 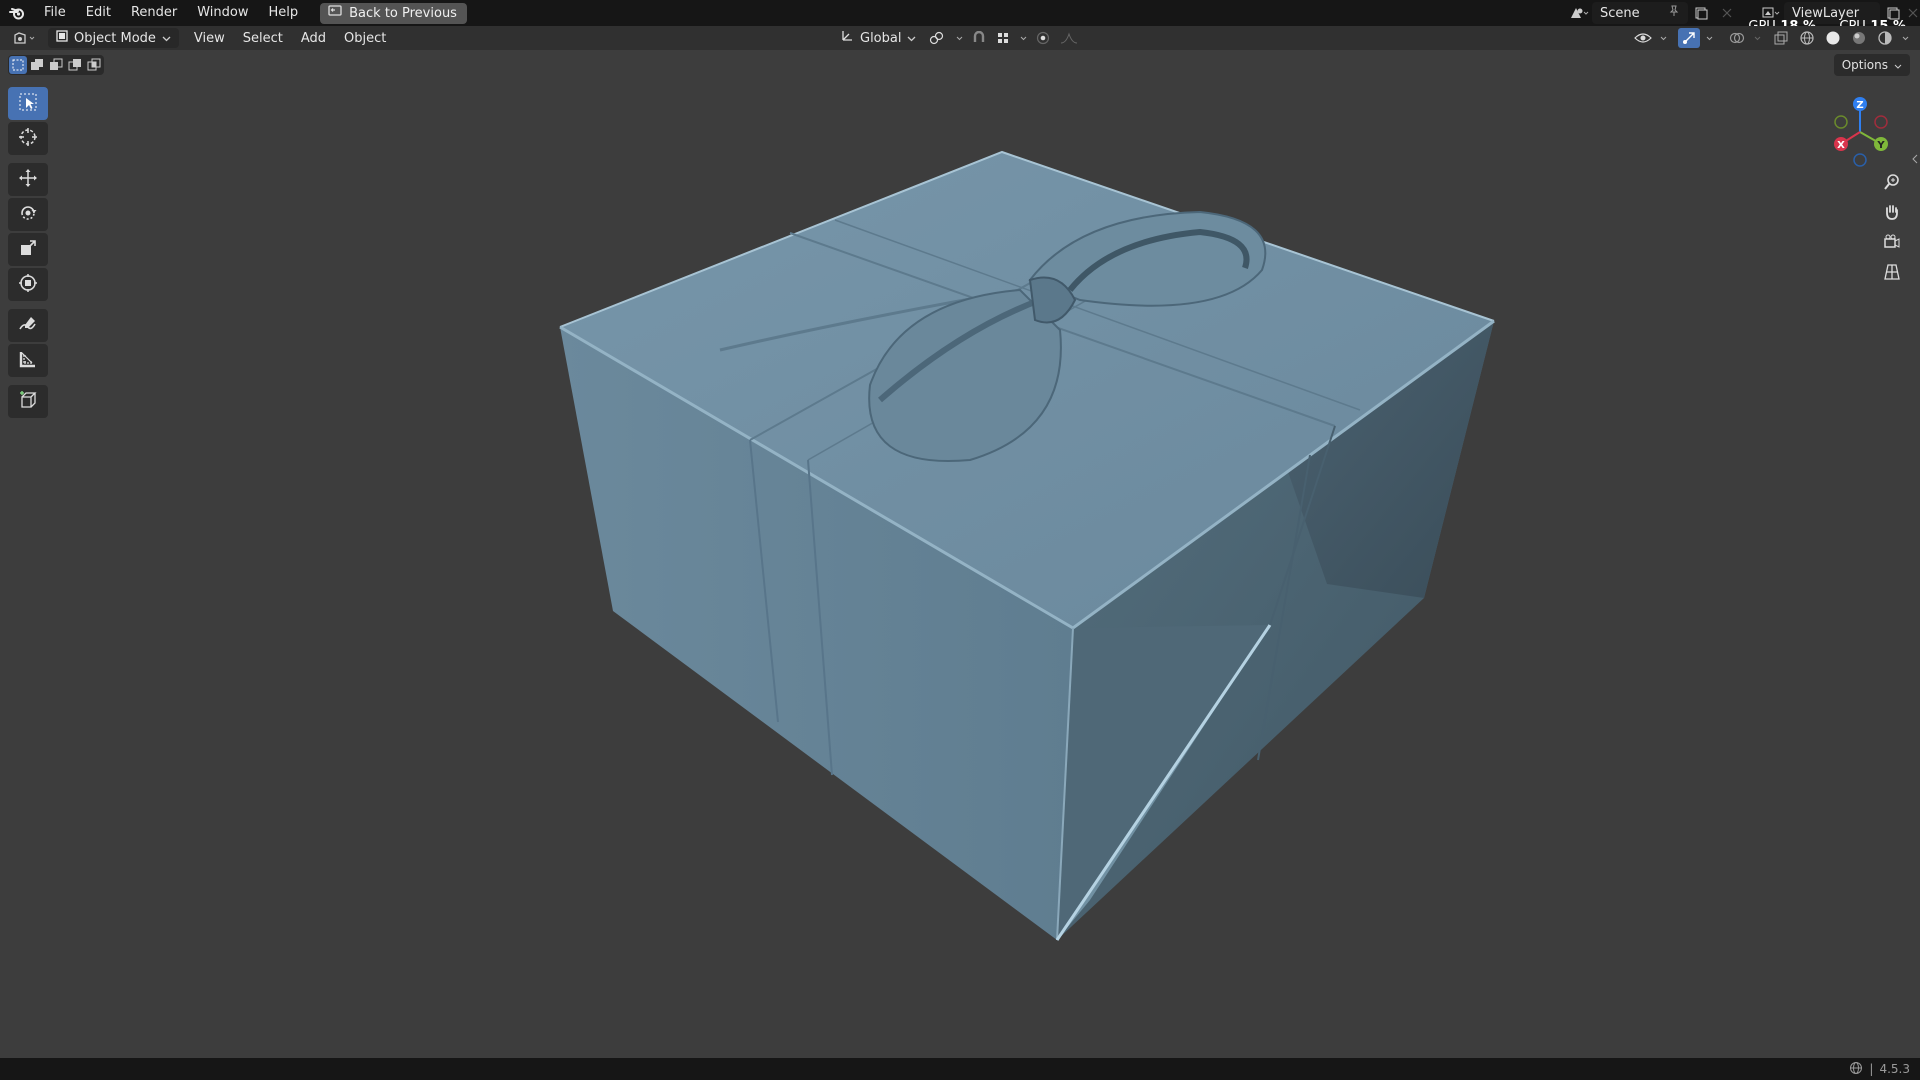 I want to click on move-tool, so click(x=28, y=179).